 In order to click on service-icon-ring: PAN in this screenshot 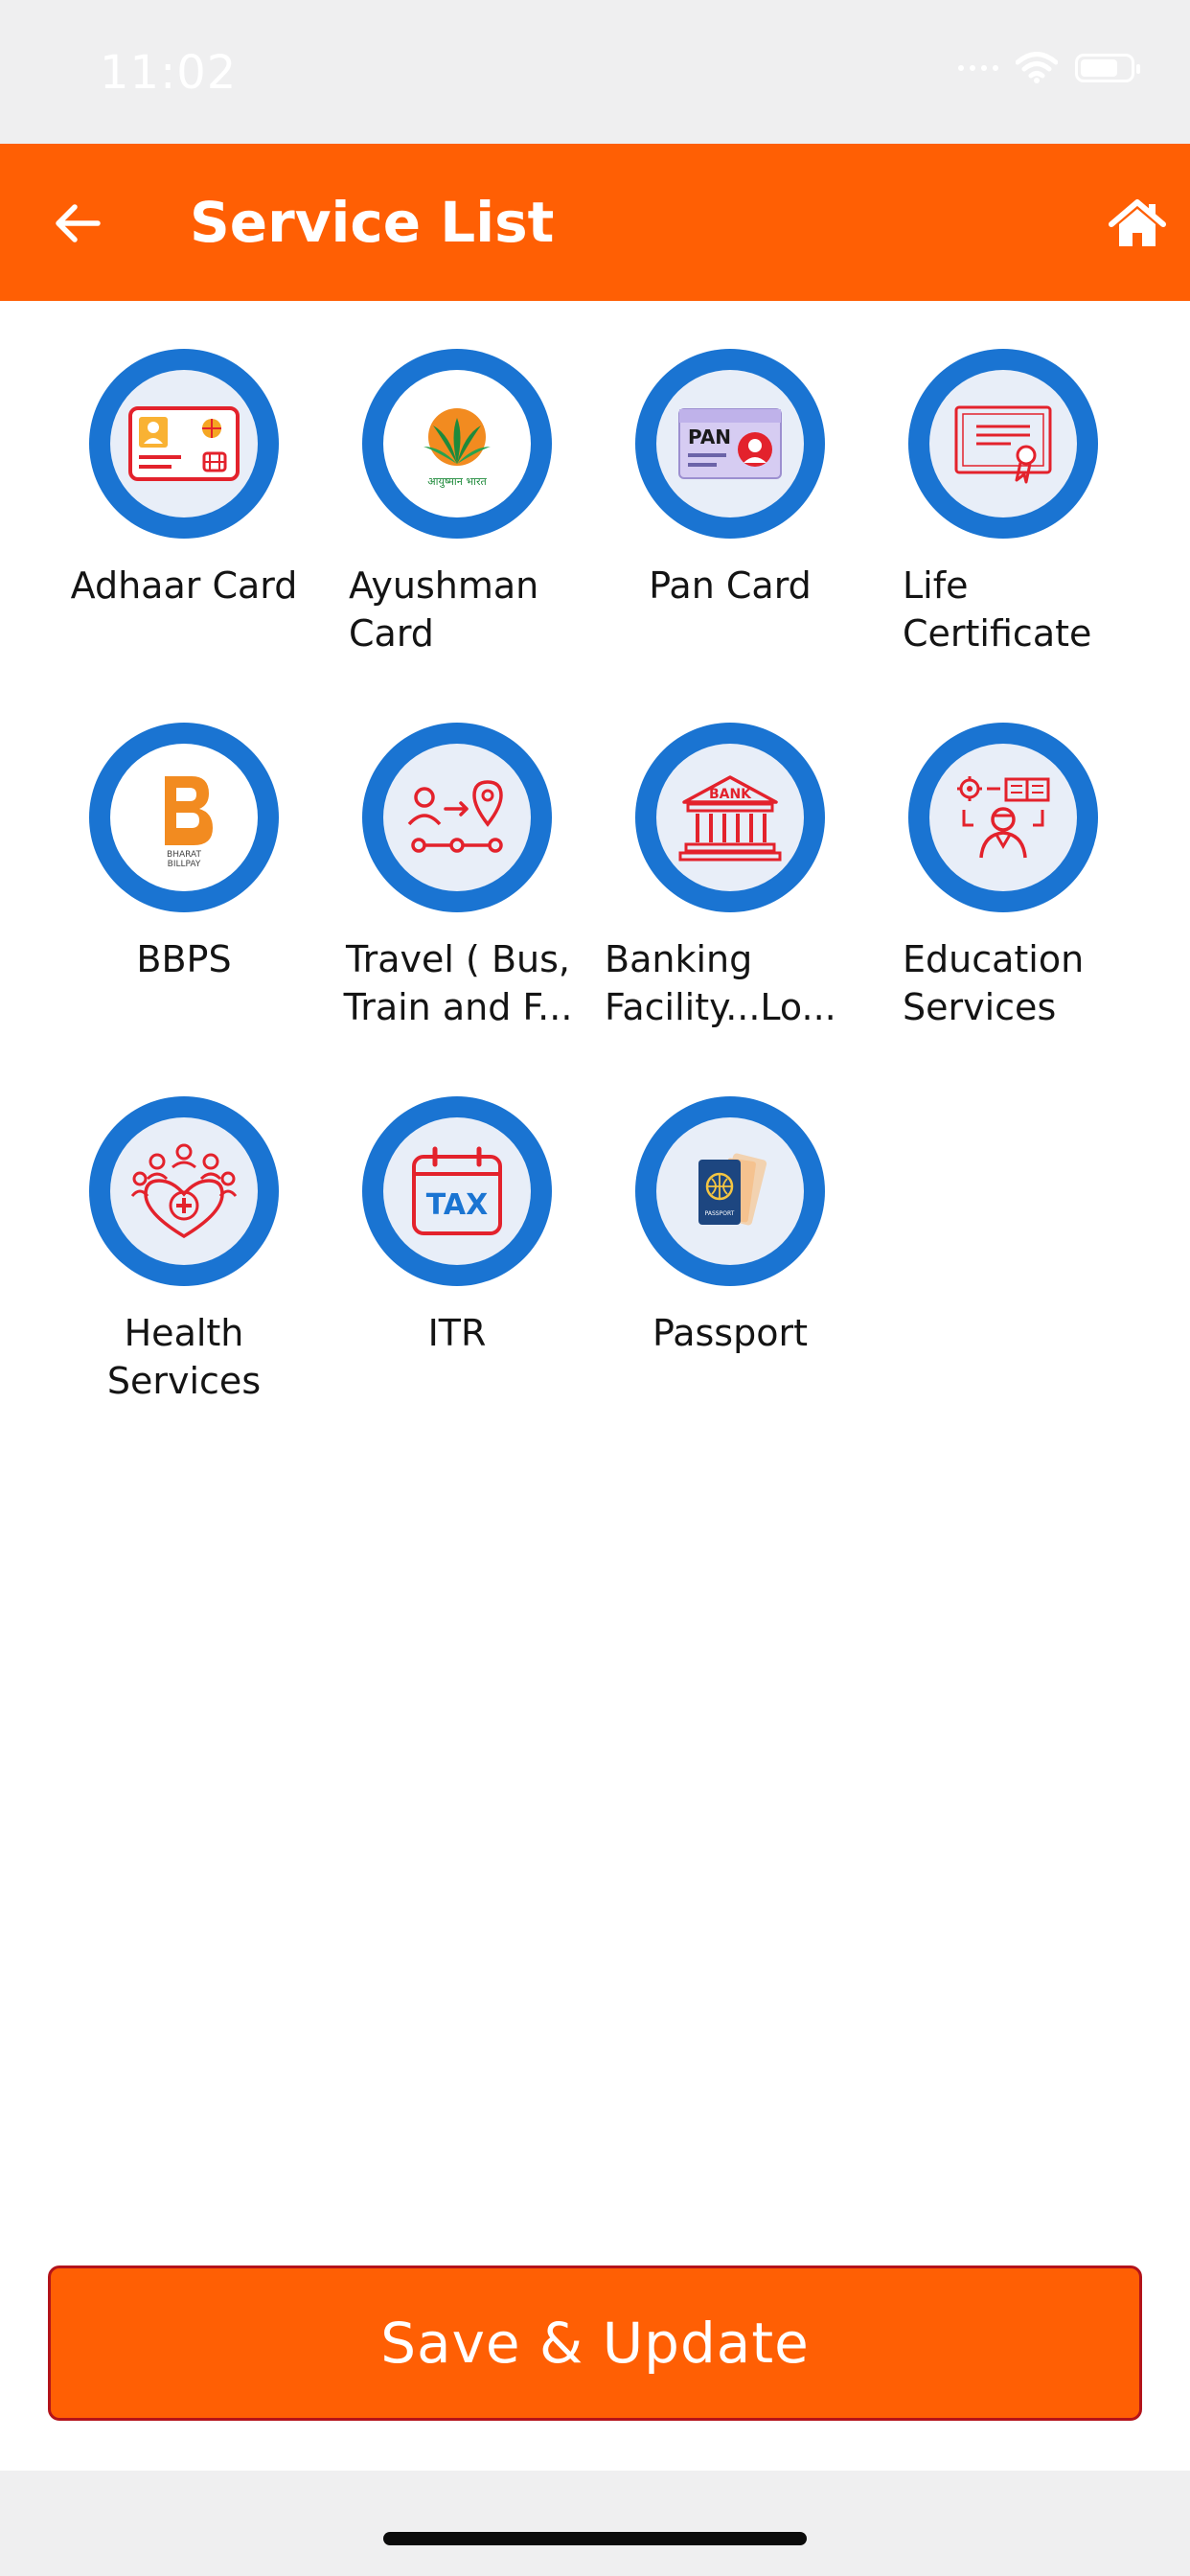, I will do `click(730, 444)`.